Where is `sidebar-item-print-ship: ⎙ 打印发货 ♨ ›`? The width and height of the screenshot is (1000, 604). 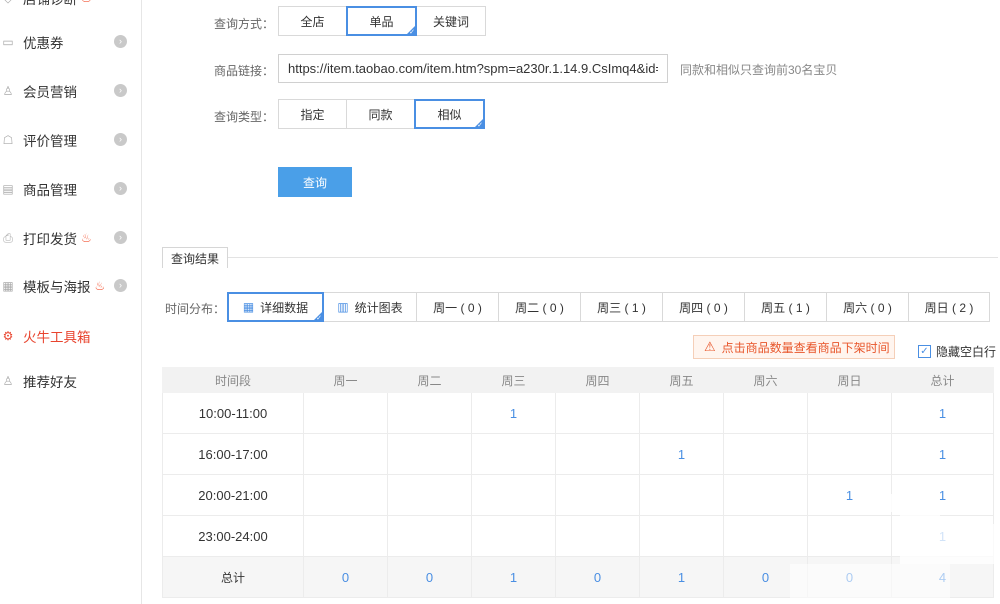 sidebar-item-print-ship: ⎙ 打印发货 ♨ › is located at coordinates (70, 238).